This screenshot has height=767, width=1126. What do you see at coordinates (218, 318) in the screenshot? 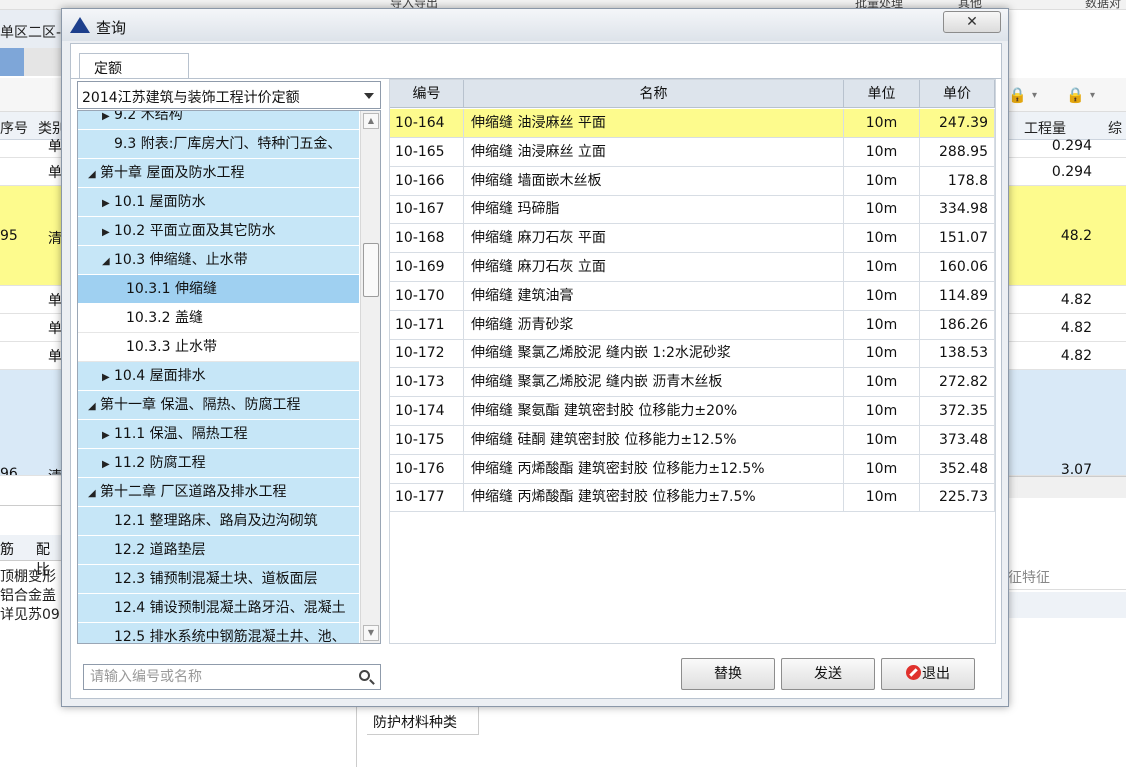
I see `tree-item: 10.3.2 盖缝` at bounding box center [218, 318].